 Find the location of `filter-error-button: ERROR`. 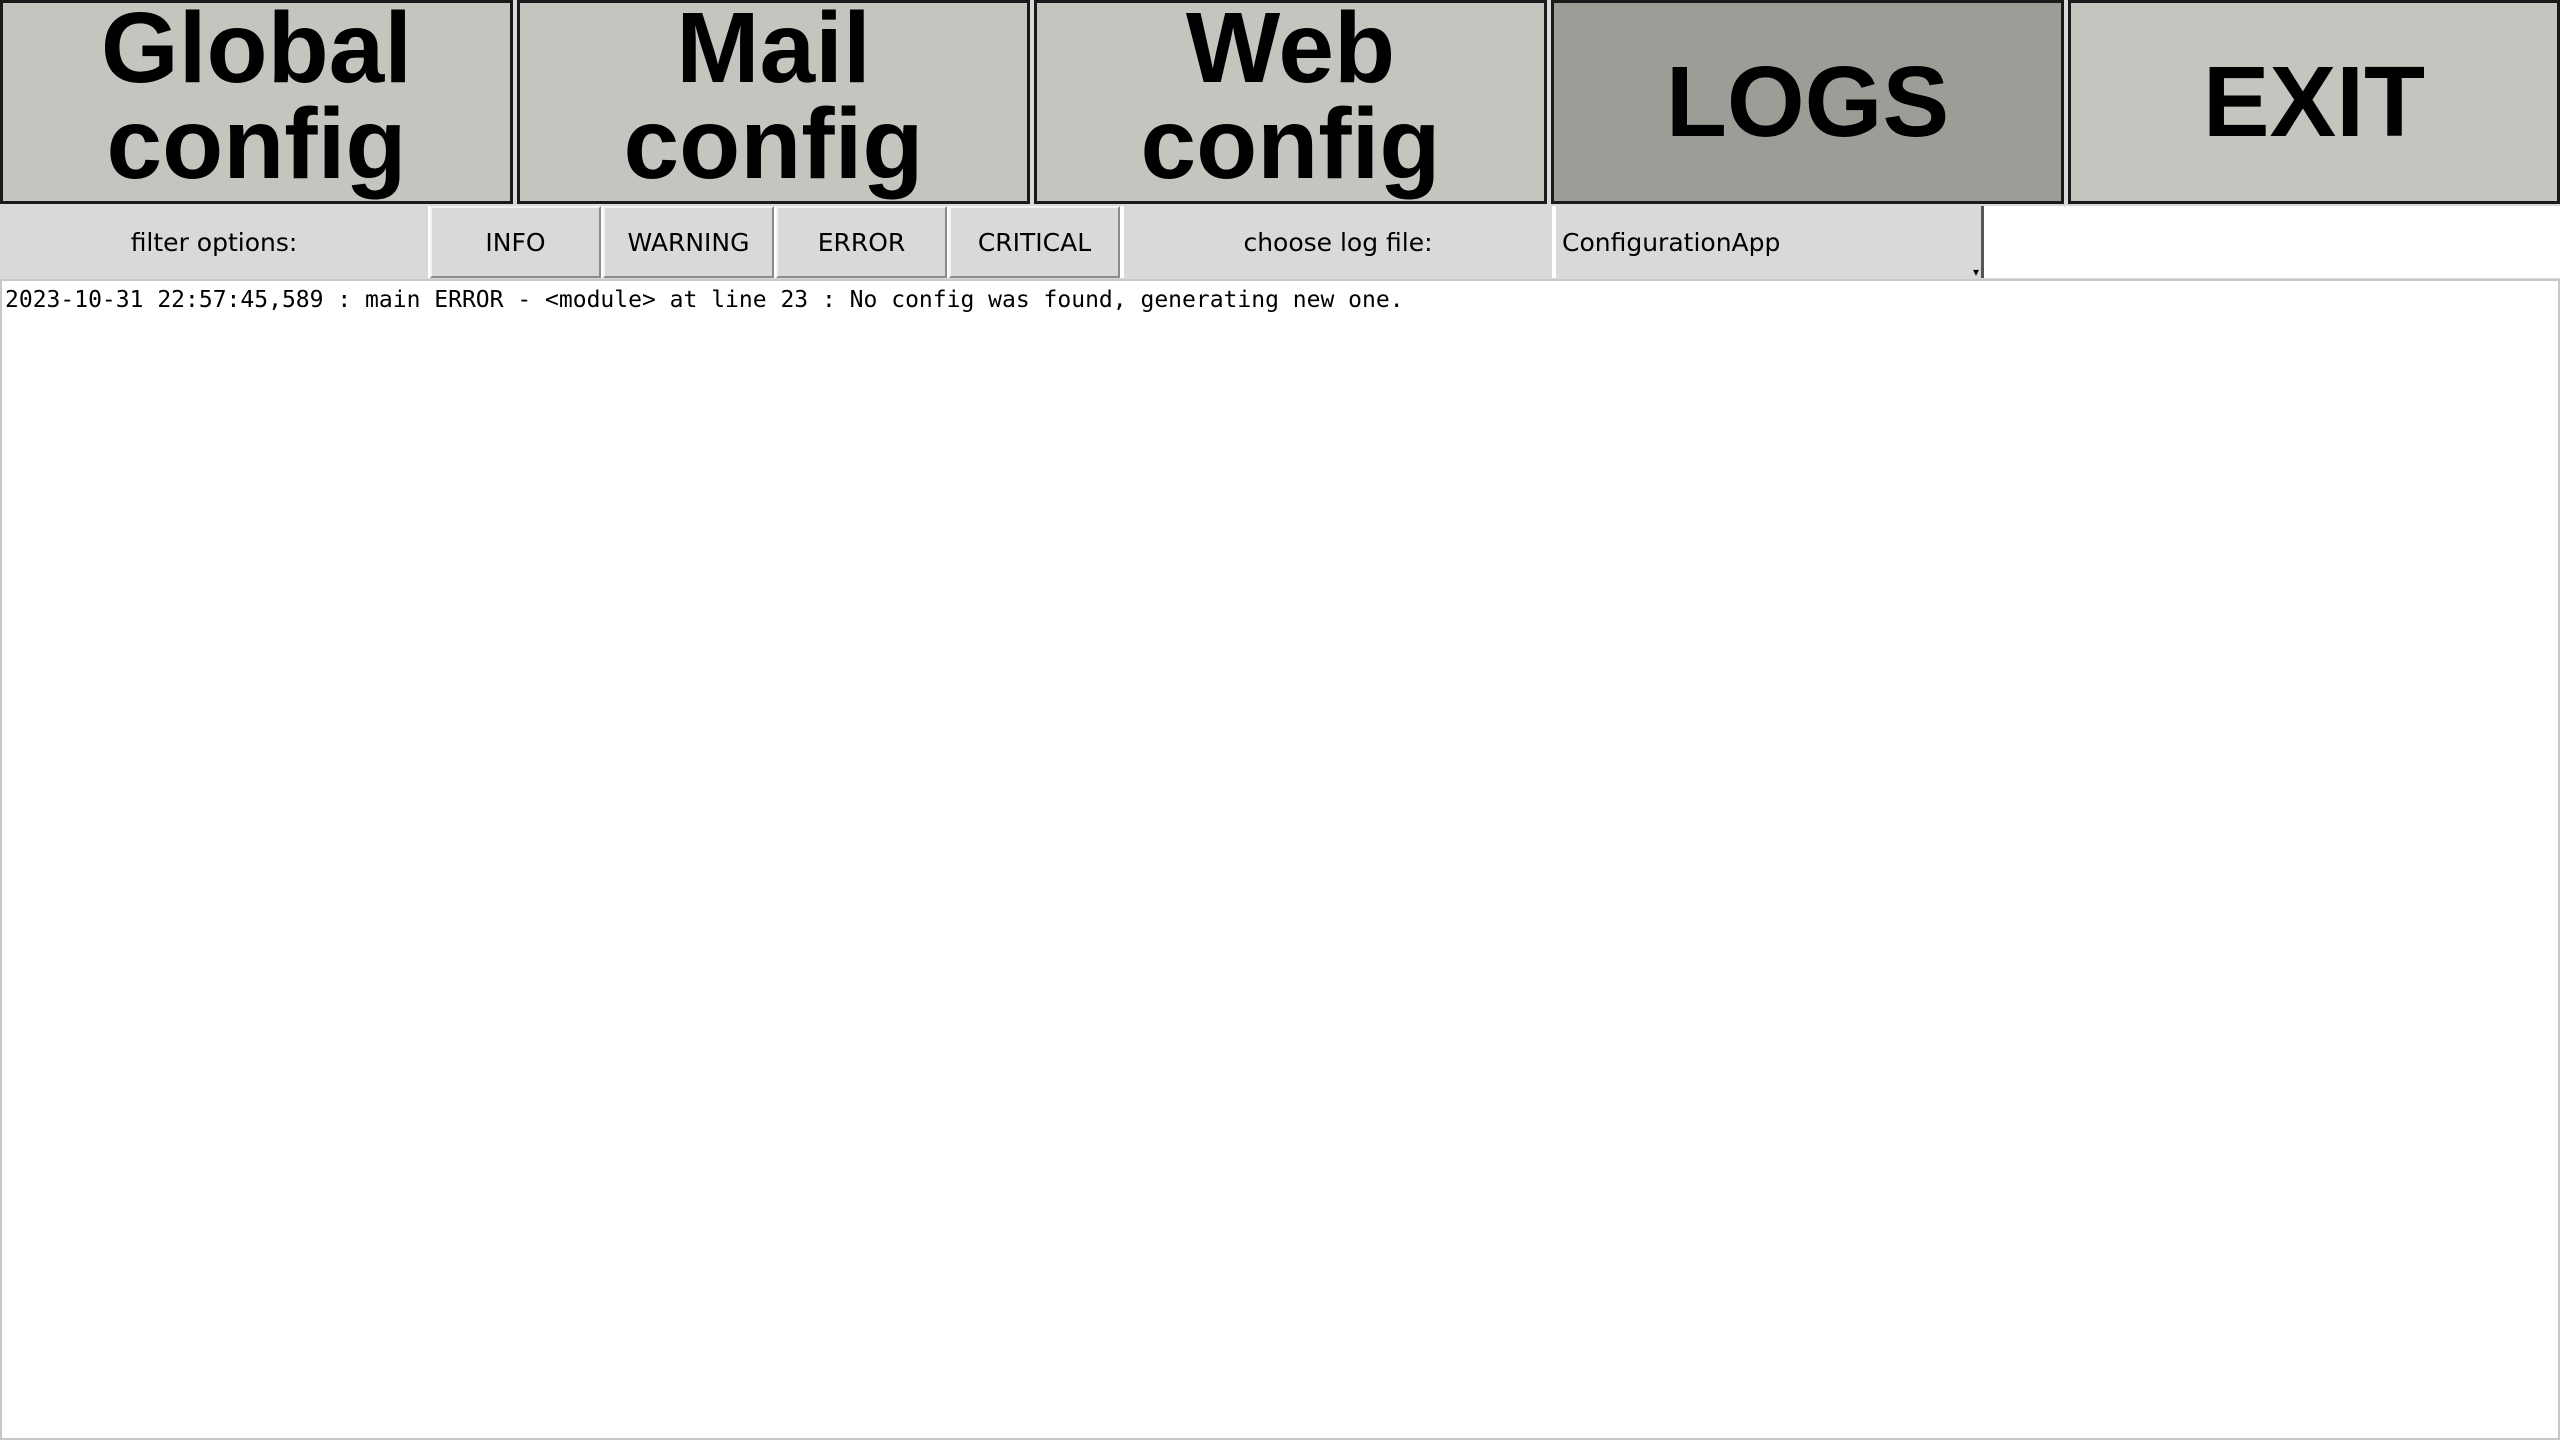

filter-error-button: ERROR is located at coordinates (861, 242).